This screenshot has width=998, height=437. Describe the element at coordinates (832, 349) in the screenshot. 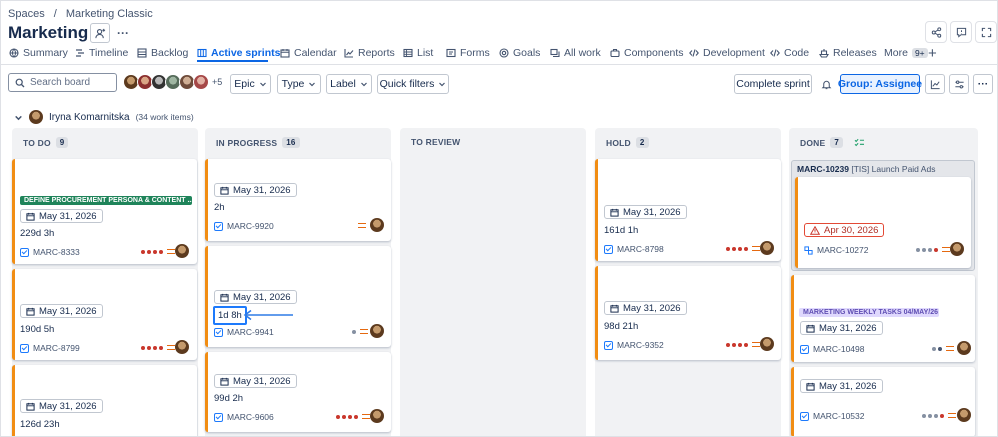

I see `issue-key: MARC-10498` at that location.